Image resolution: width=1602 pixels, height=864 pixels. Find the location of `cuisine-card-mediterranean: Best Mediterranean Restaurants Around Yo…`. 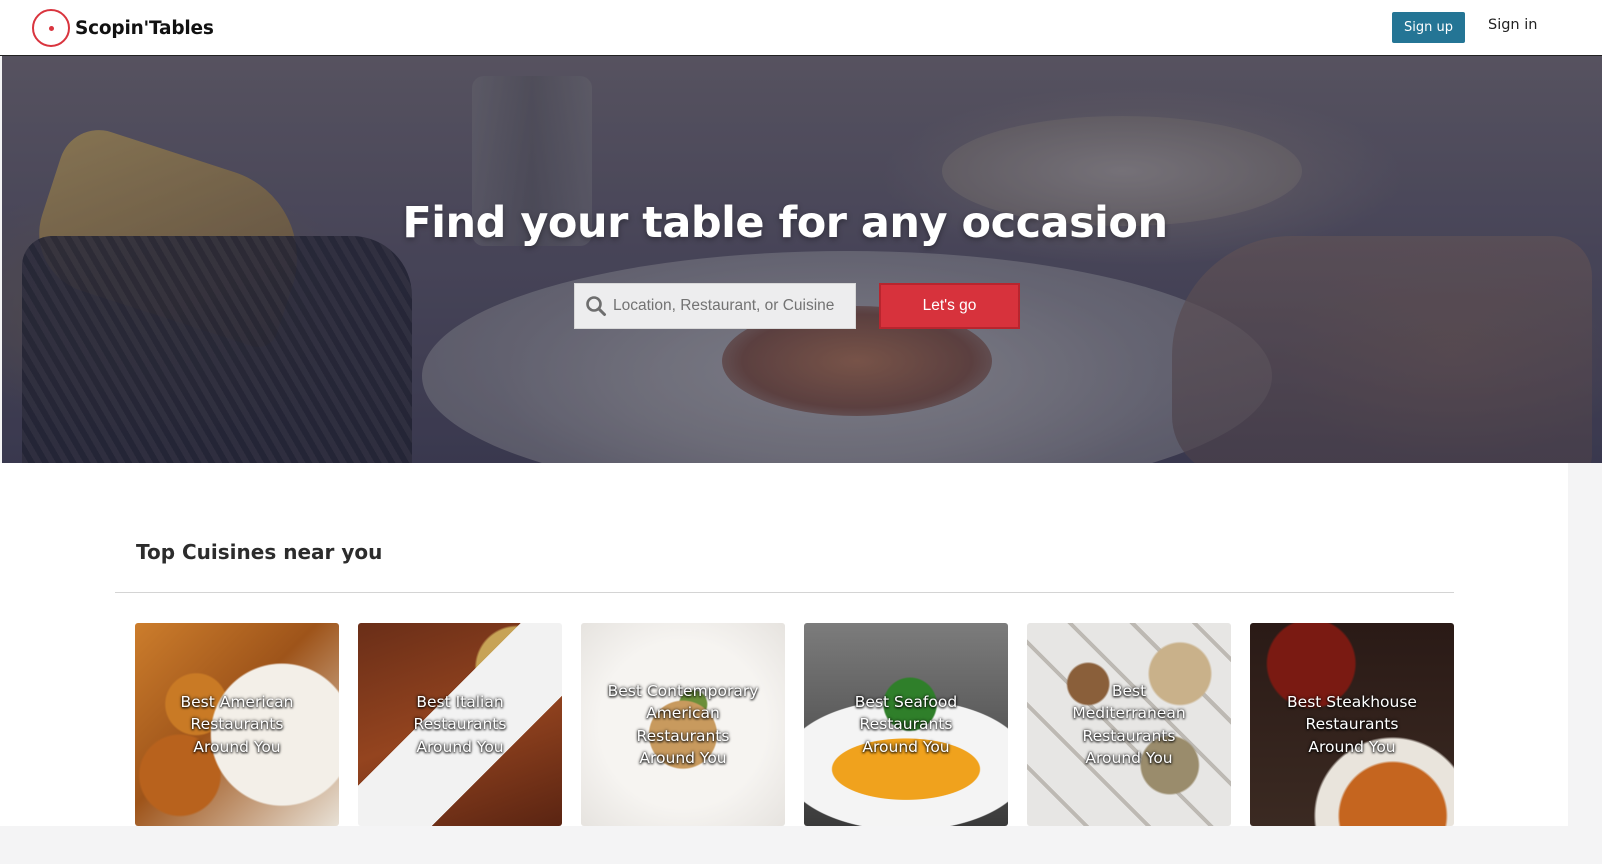

cuisine-card-mediterranean: Best Mediterranean Restaurants Around Yo… is located at coordinates (1129, 724).